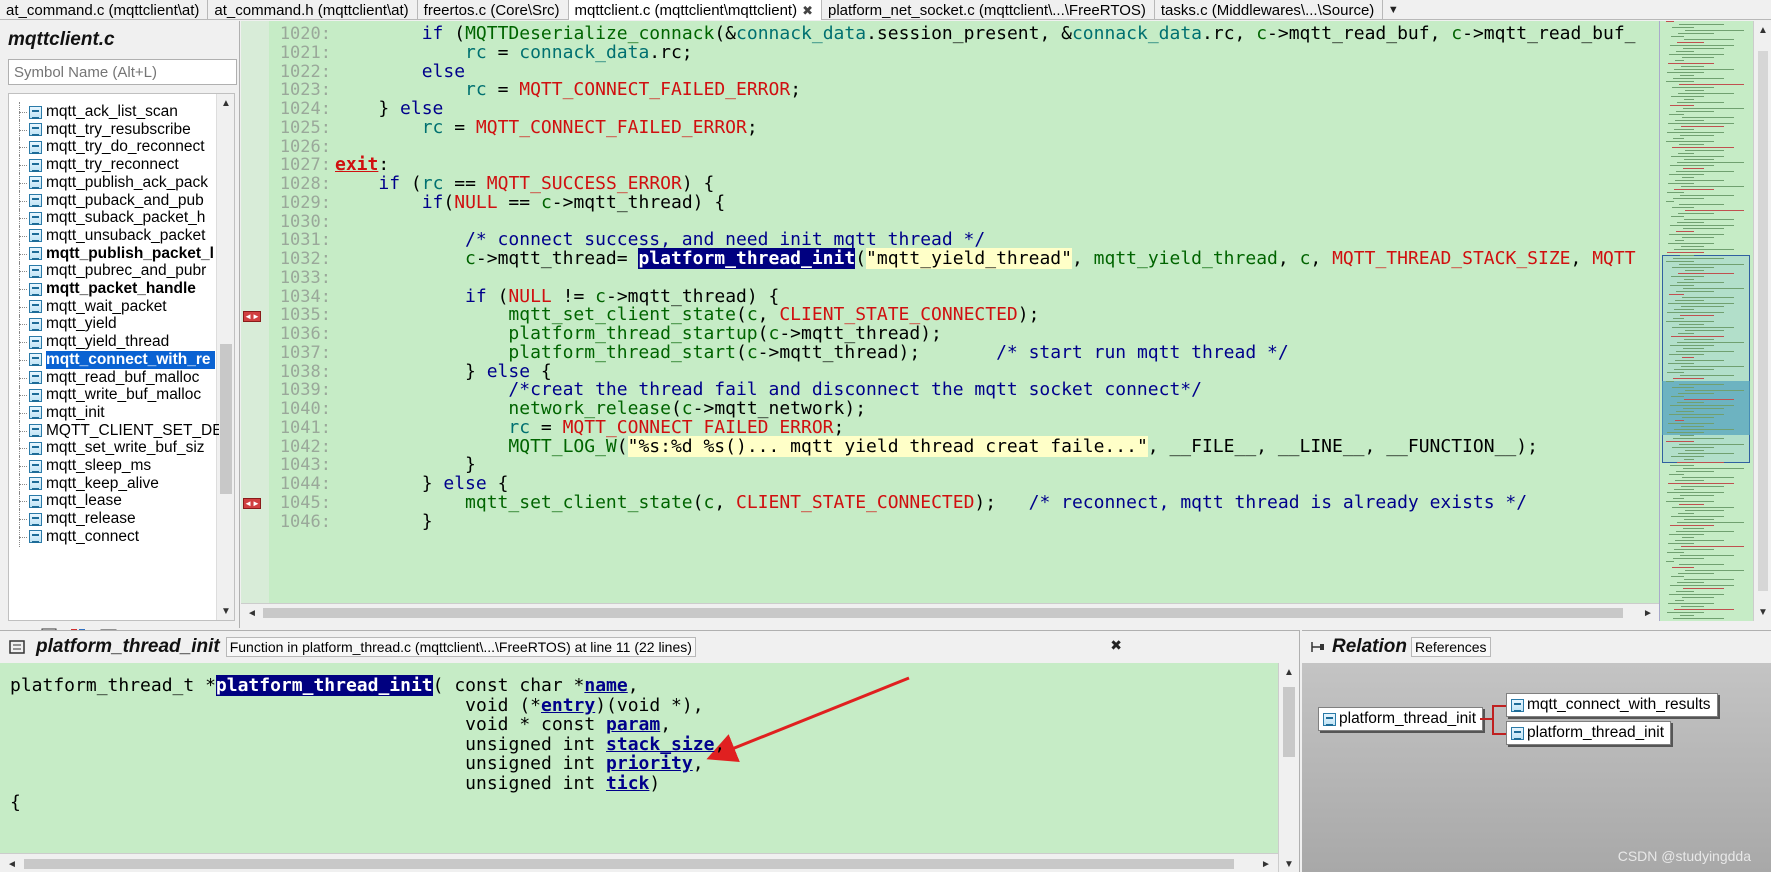 This screenshot has width=1771, height=872. I want to click on tab-file: mqttclient.c (mqttclient\mqttclient) ✖, so click(695, 10).